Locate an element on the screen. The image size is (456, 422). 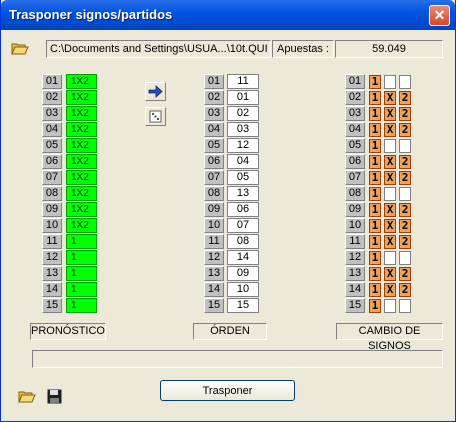
close-button: ✕ is located at coordinates (439, 15).